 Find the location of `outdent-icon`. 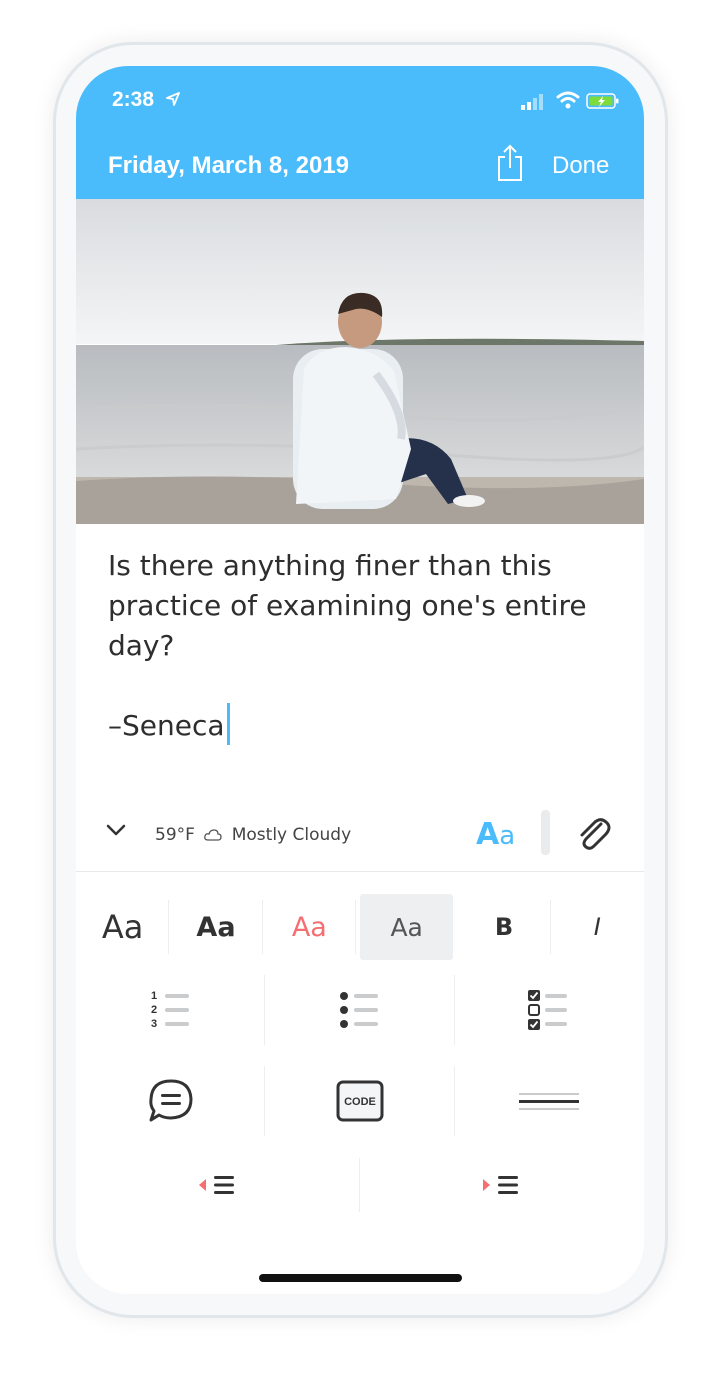

outdent-icon is located at coordinates (216, 1185).